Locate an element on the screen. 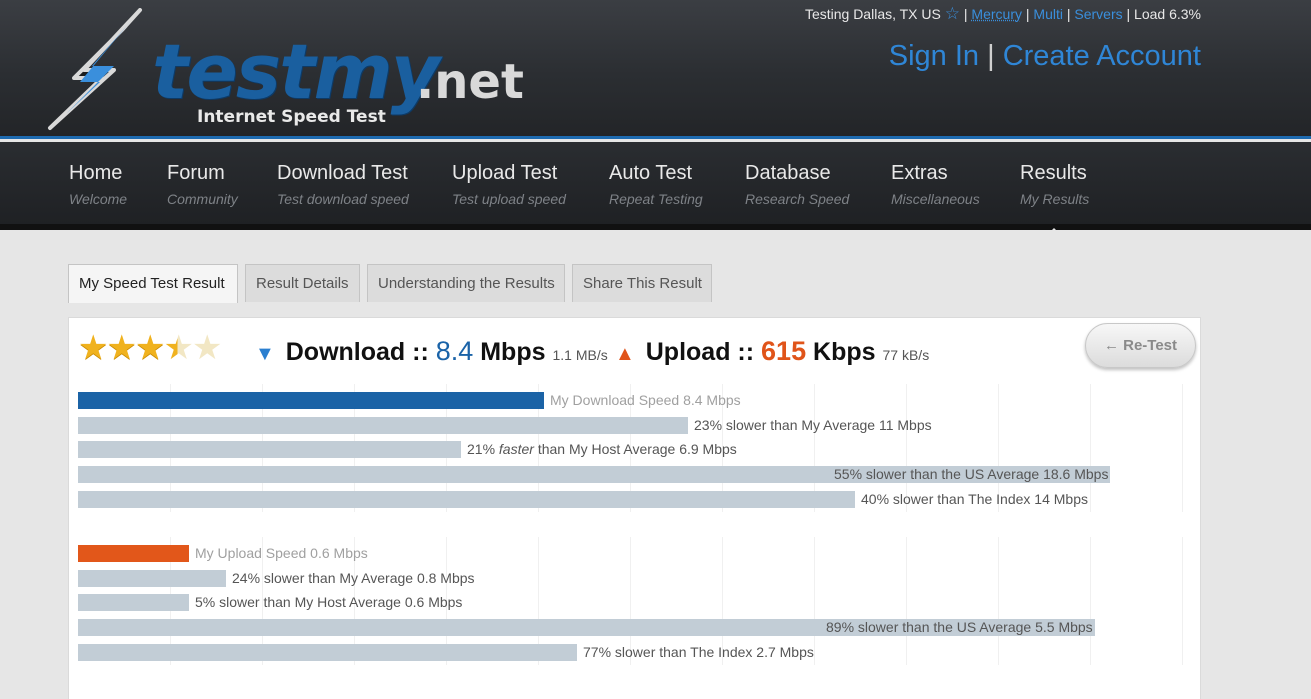 This screenshot has width=1311, height=699. nav-item-home: Home Welcome is located at coordinates (98, 184).